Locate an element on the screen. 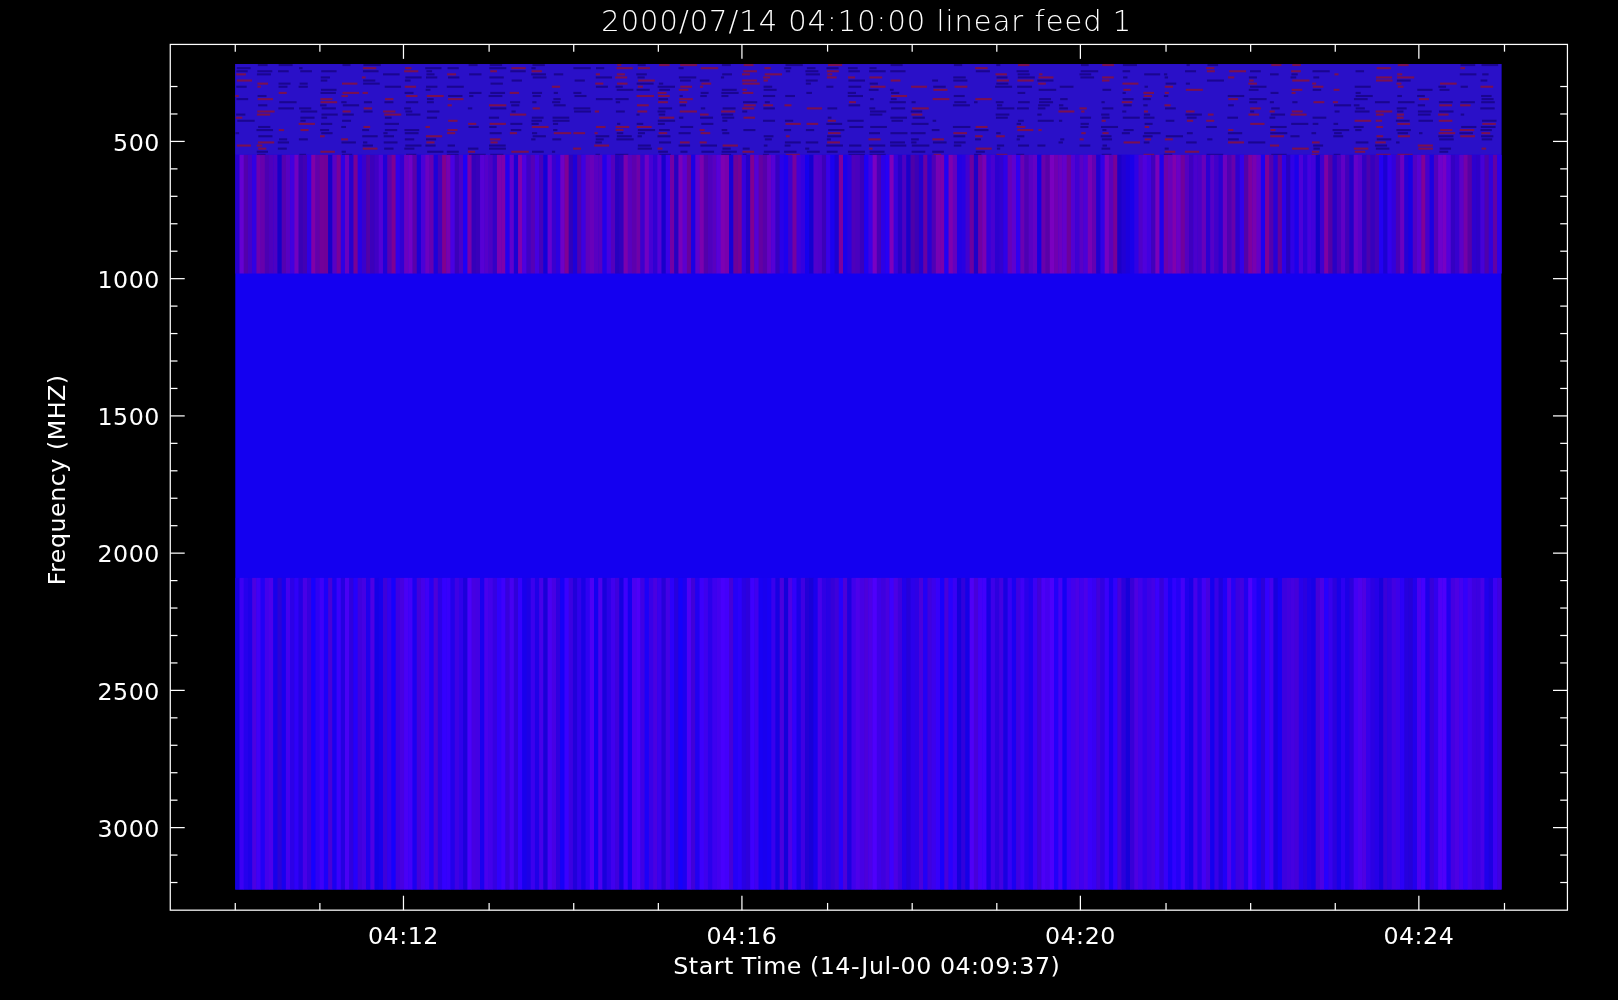 The width and height of the screenshot is (1618, 1000). y-tick-label: 2000 is located at coordinates (128, 554).